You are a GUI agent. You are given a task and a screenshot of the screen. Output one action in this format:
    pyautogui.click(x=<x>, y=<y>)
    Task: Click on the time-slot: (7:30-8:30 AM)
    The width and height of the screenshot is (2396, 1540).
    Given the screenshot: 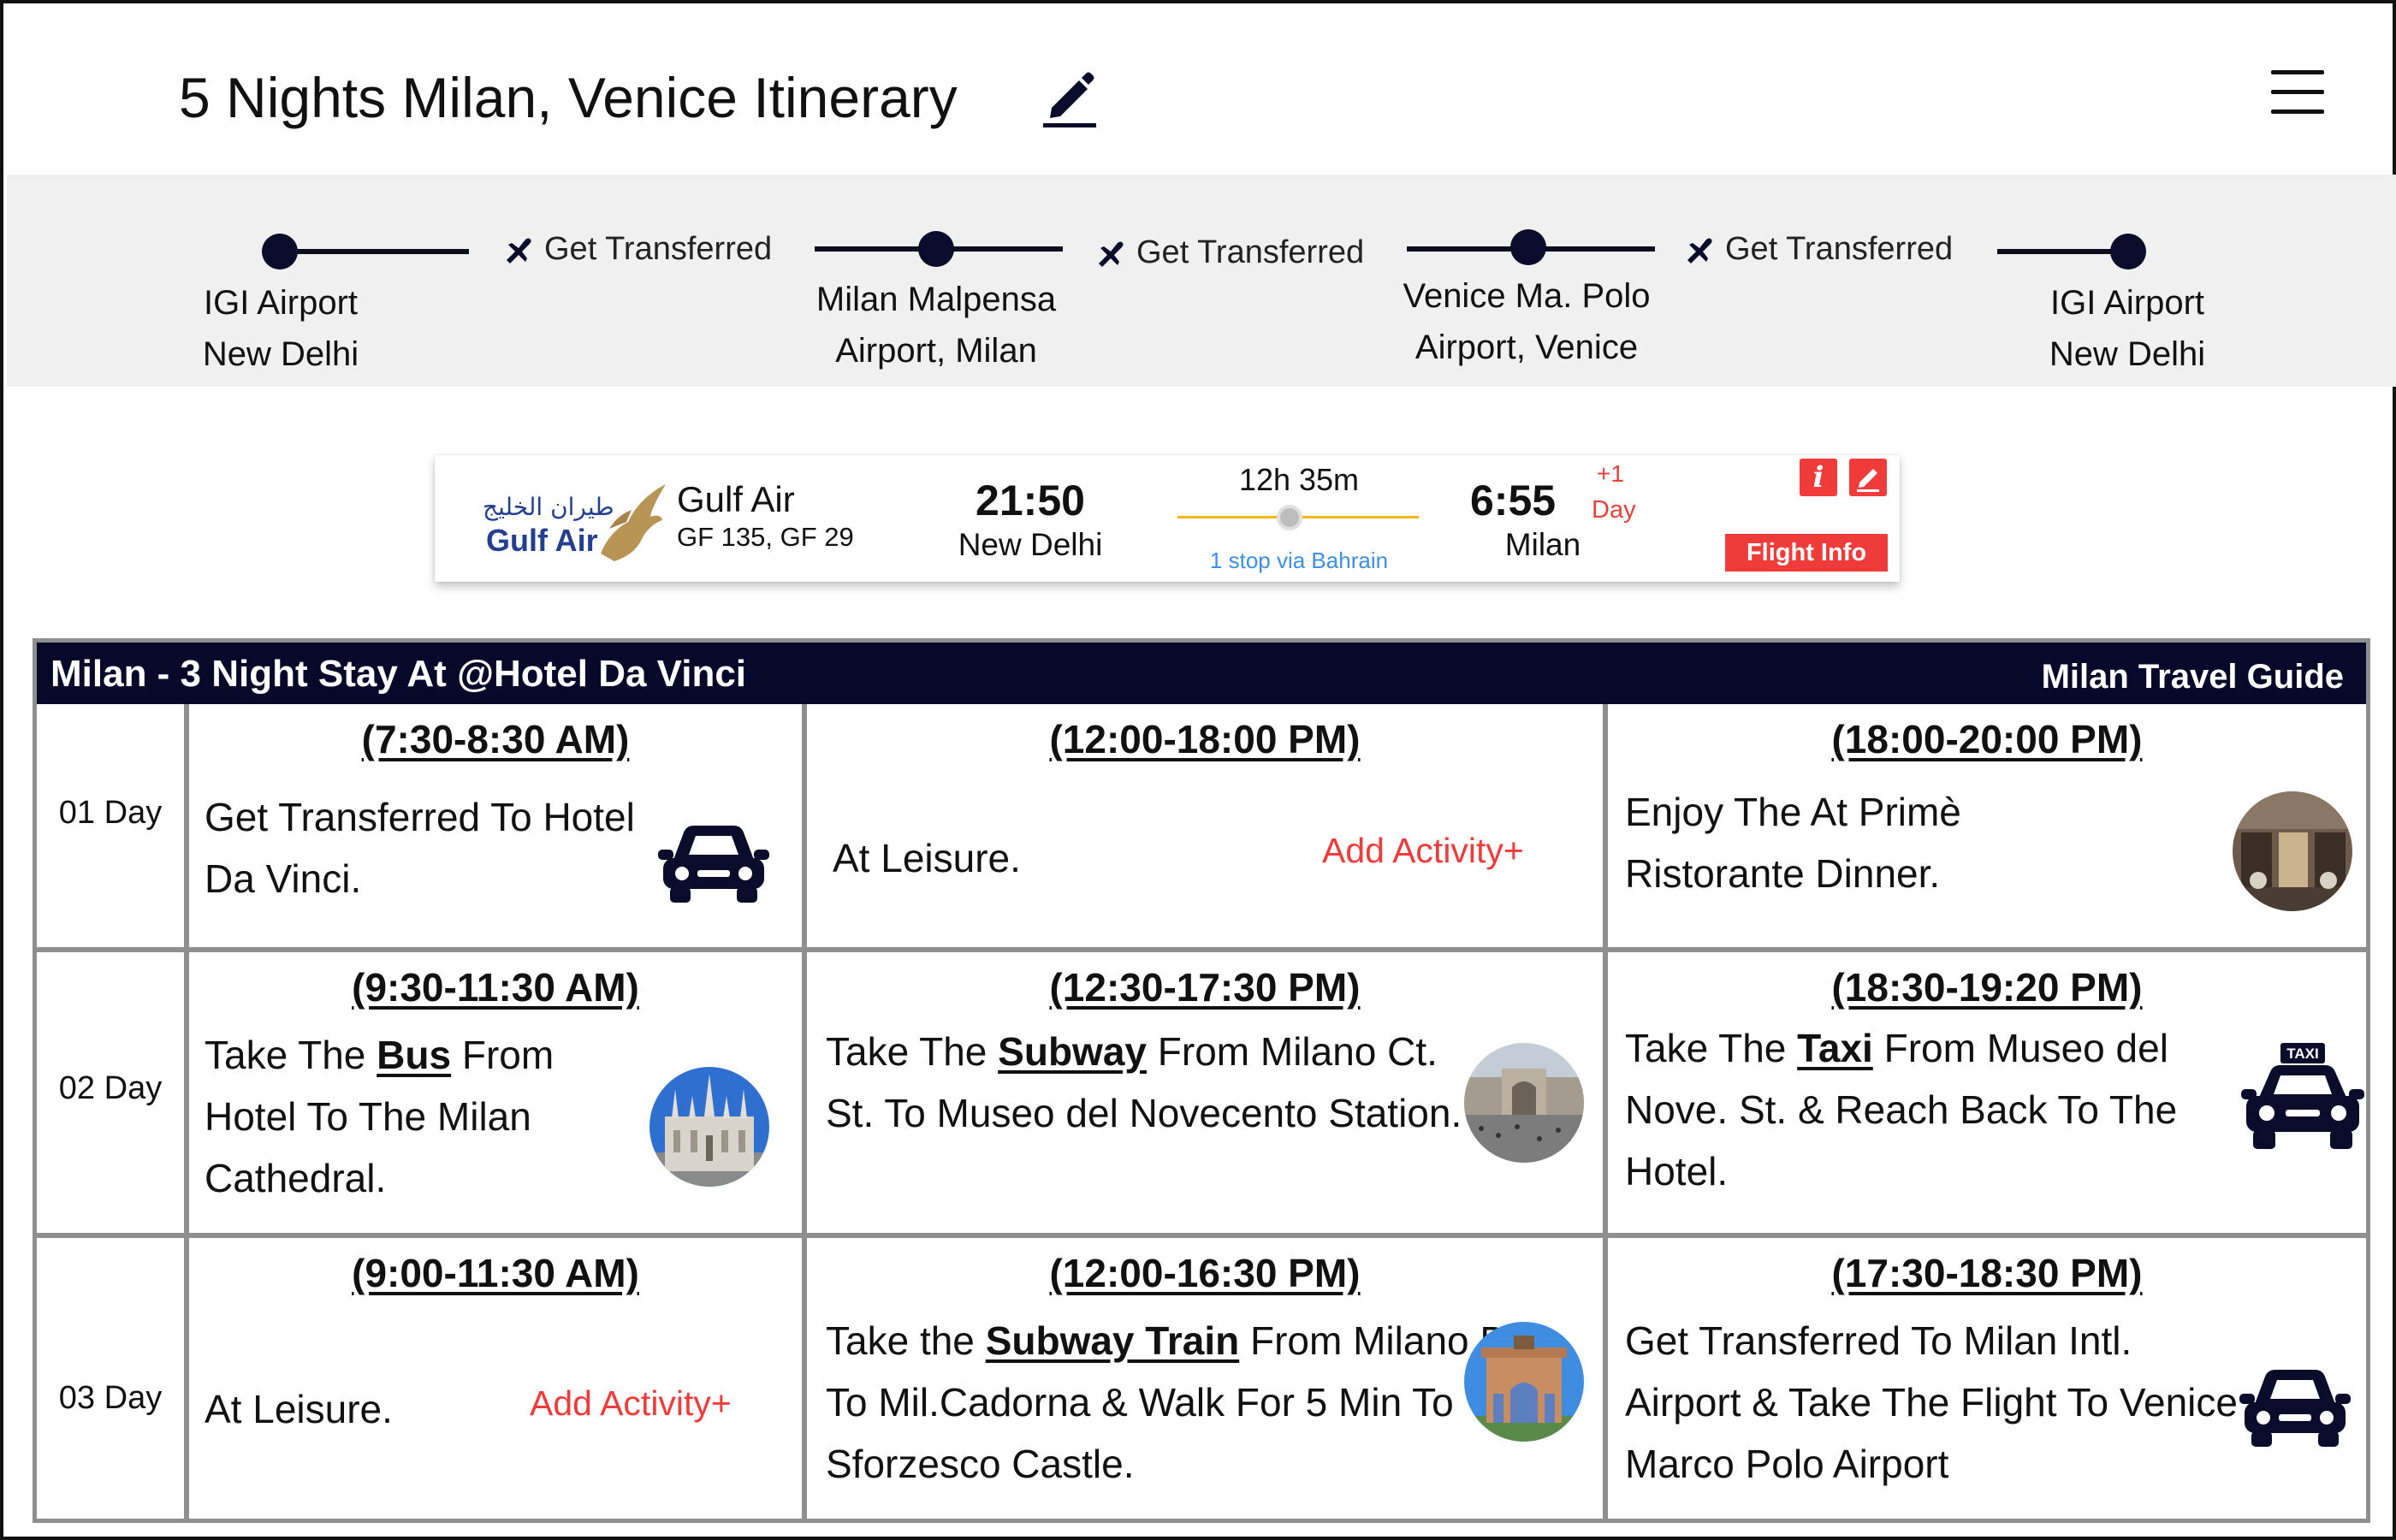 What is the action you would take?
    pyautogui.click(x=495, y=739)
    